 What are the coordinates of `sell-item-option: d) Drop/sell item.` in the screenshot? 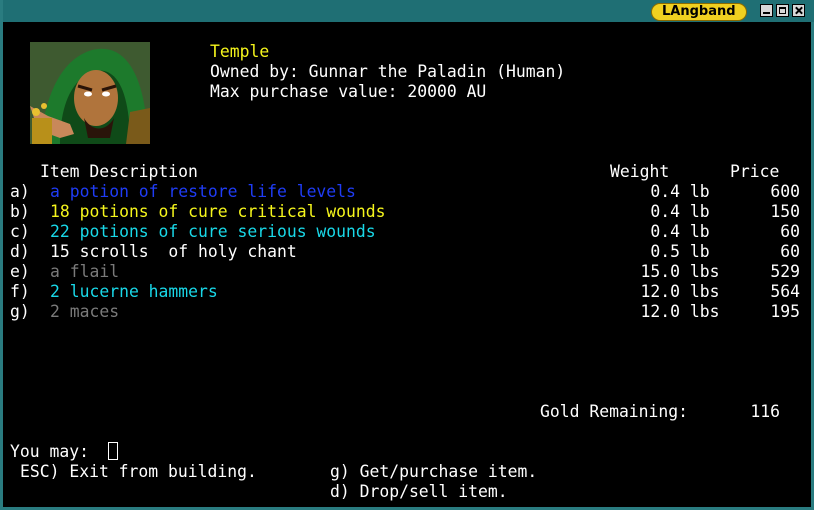 It's located at (419, 492).